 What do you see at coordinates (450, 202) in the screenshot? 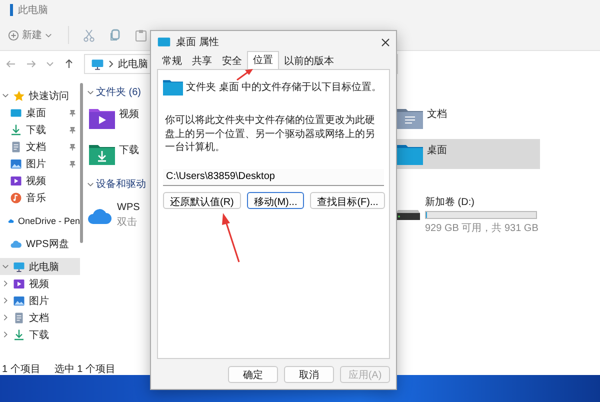
I see `device-name: 新加卷 (D:)` at bounding box center [450, 202].